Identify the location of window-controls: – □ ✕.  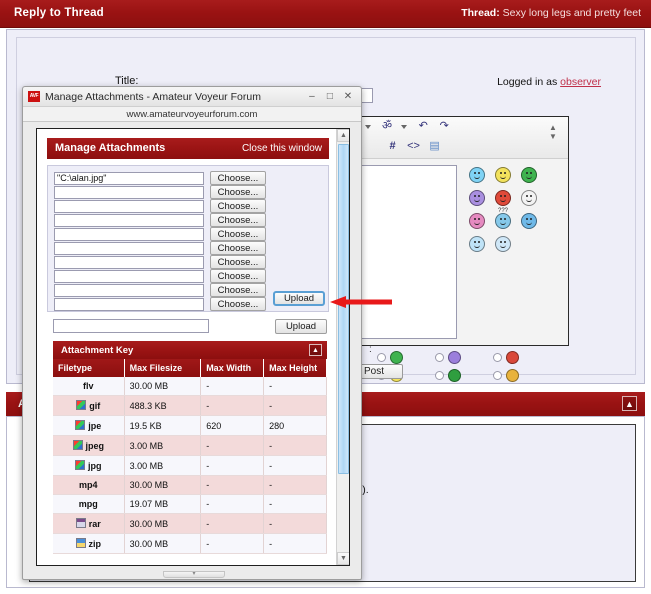
(329, 96).